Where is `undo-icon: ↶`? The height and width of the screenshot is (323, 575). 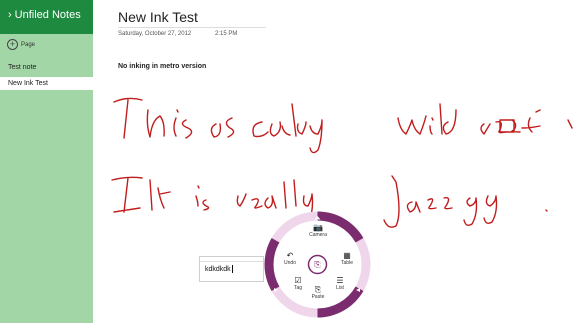
undo-icon: ↶ is located at coordinates (290, 255).